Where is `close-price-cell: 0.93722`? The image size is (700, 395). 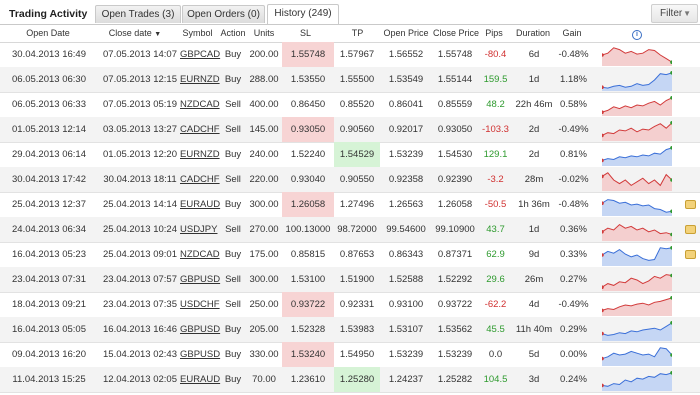 close-price-cell: 0.93722 is located at coordinates (455, 304).